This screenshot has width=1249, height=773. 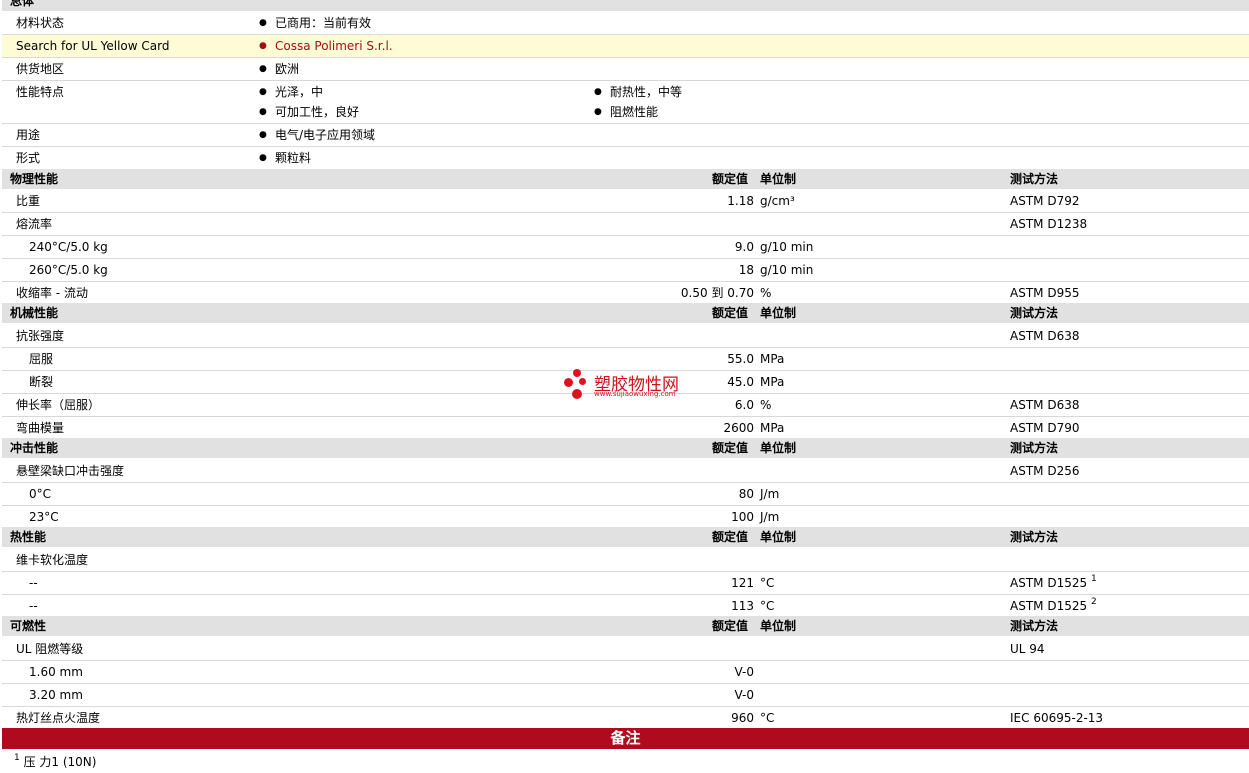 What do you see at coordinates (291, 92) in the screenshot?
I see `row-value: 光泽，中` at bounding box center [291, 92].